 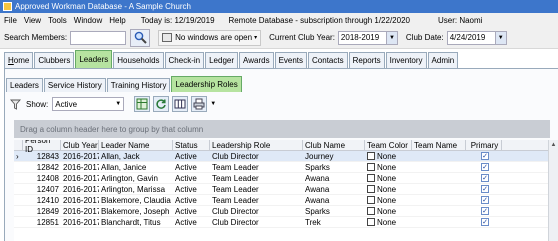 I want to click on tab-events: Events, so click(x=291, y=60).